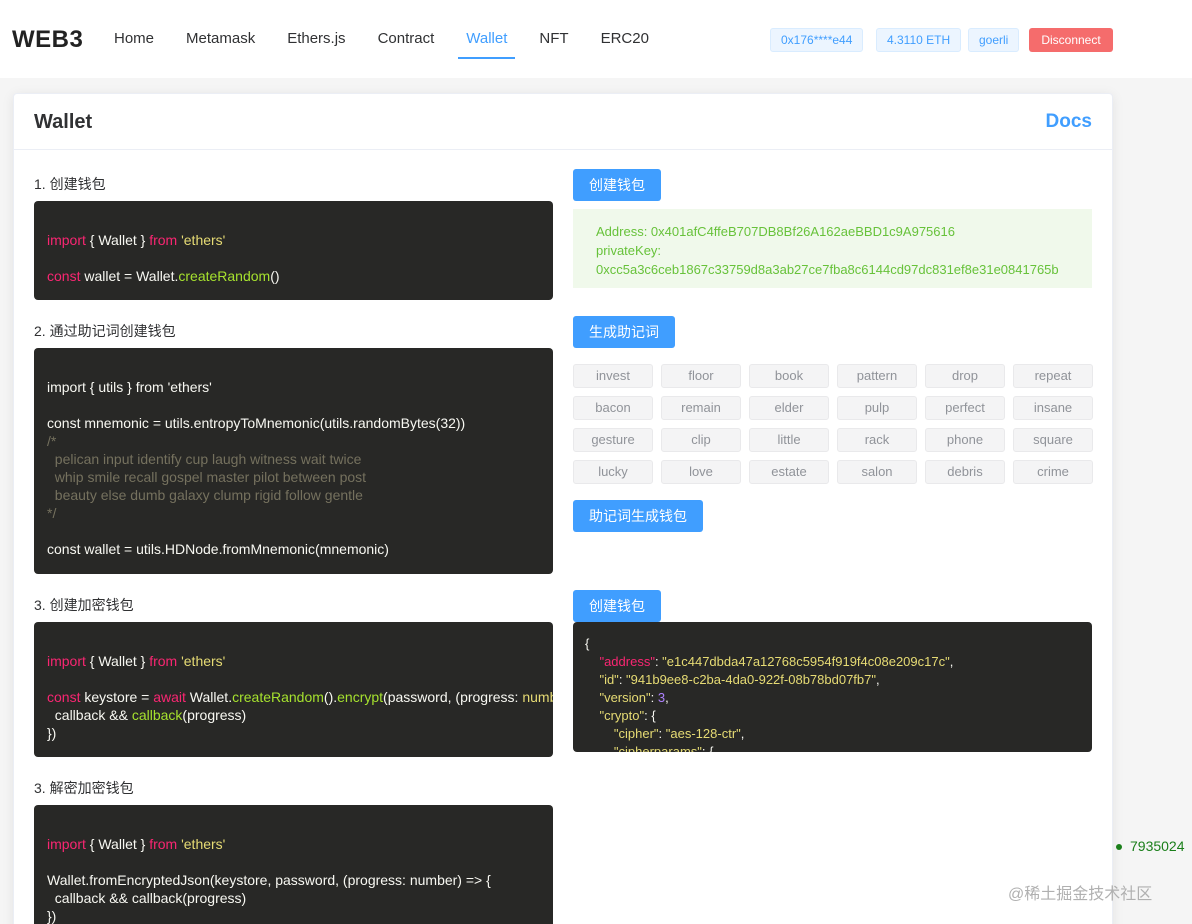  I want to click on mnemonic-word-tag: clip, so click(701, 440).